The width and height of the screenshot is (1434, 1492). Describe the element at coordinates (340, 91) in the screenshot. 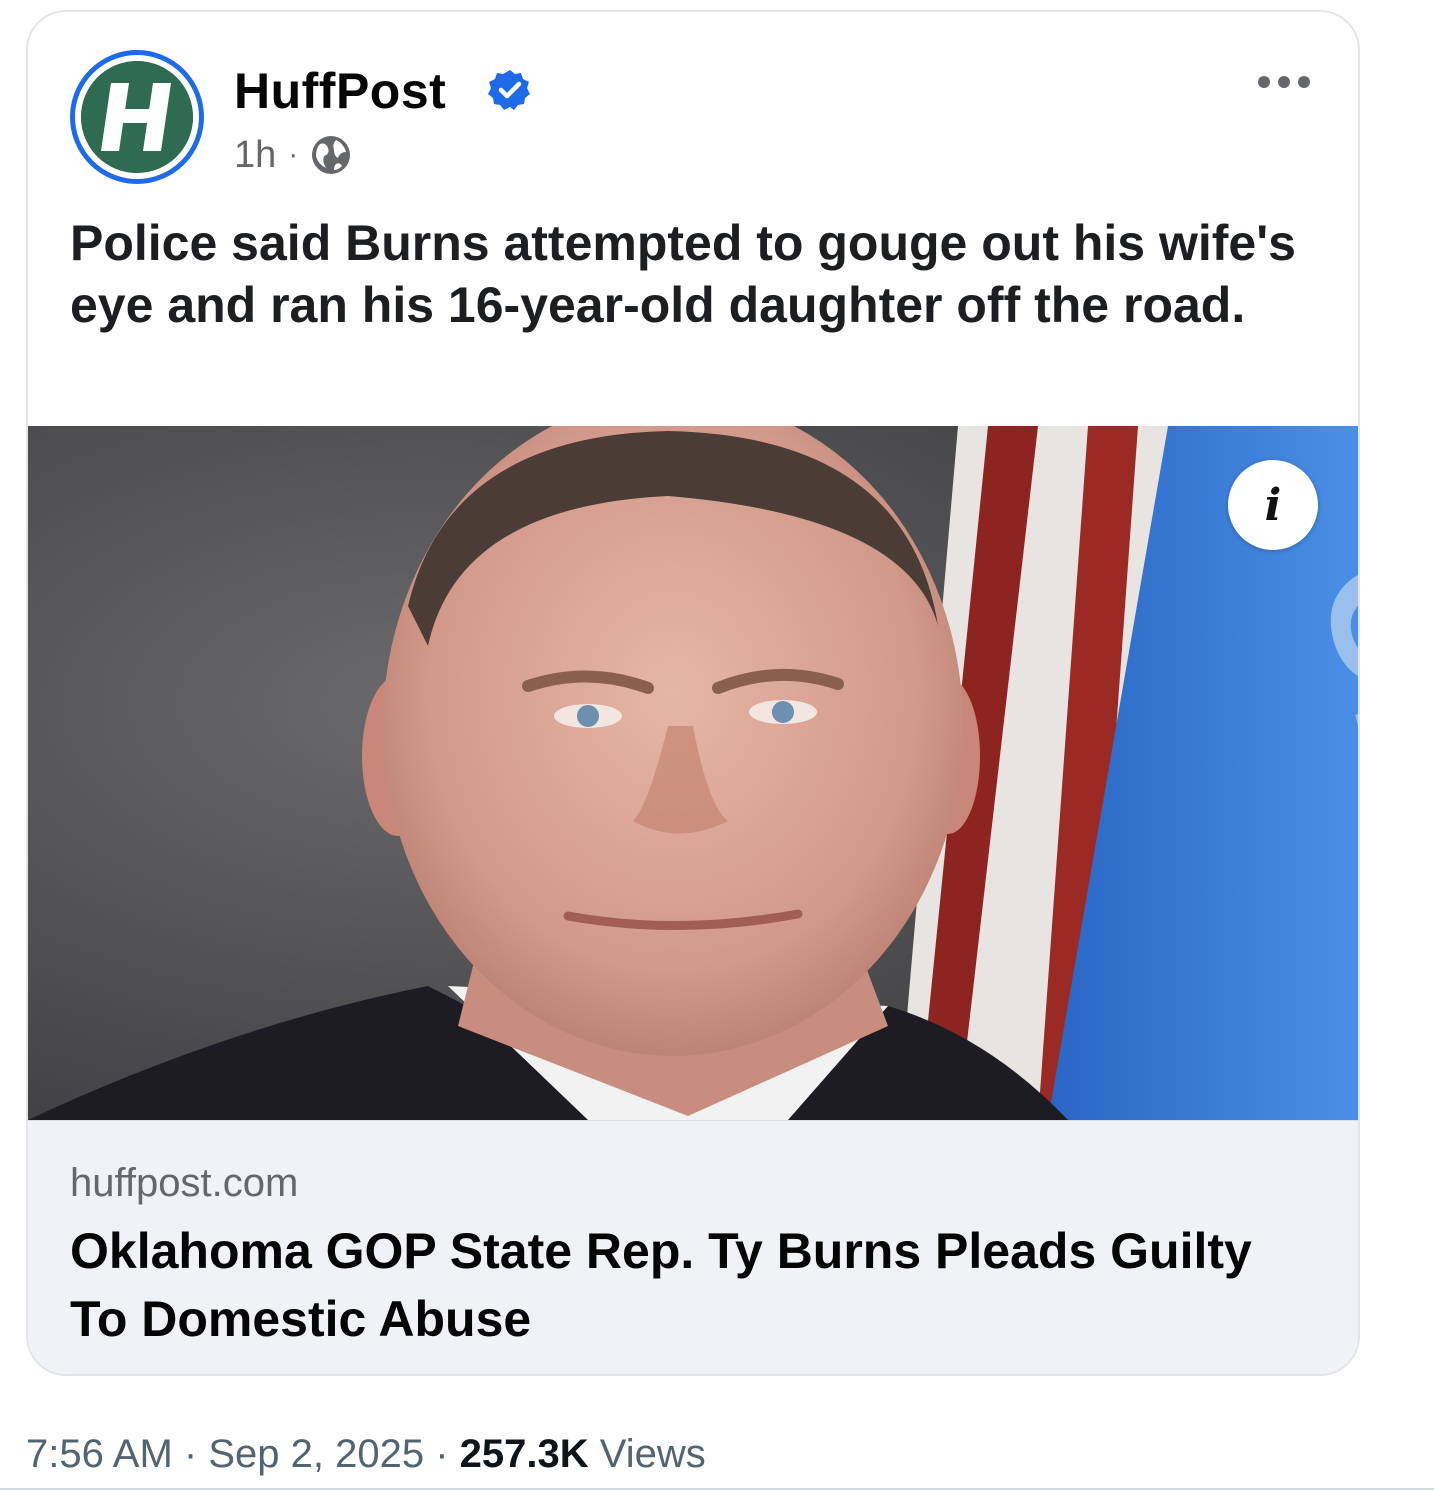

I see `page-name: HuffPost` at that location.